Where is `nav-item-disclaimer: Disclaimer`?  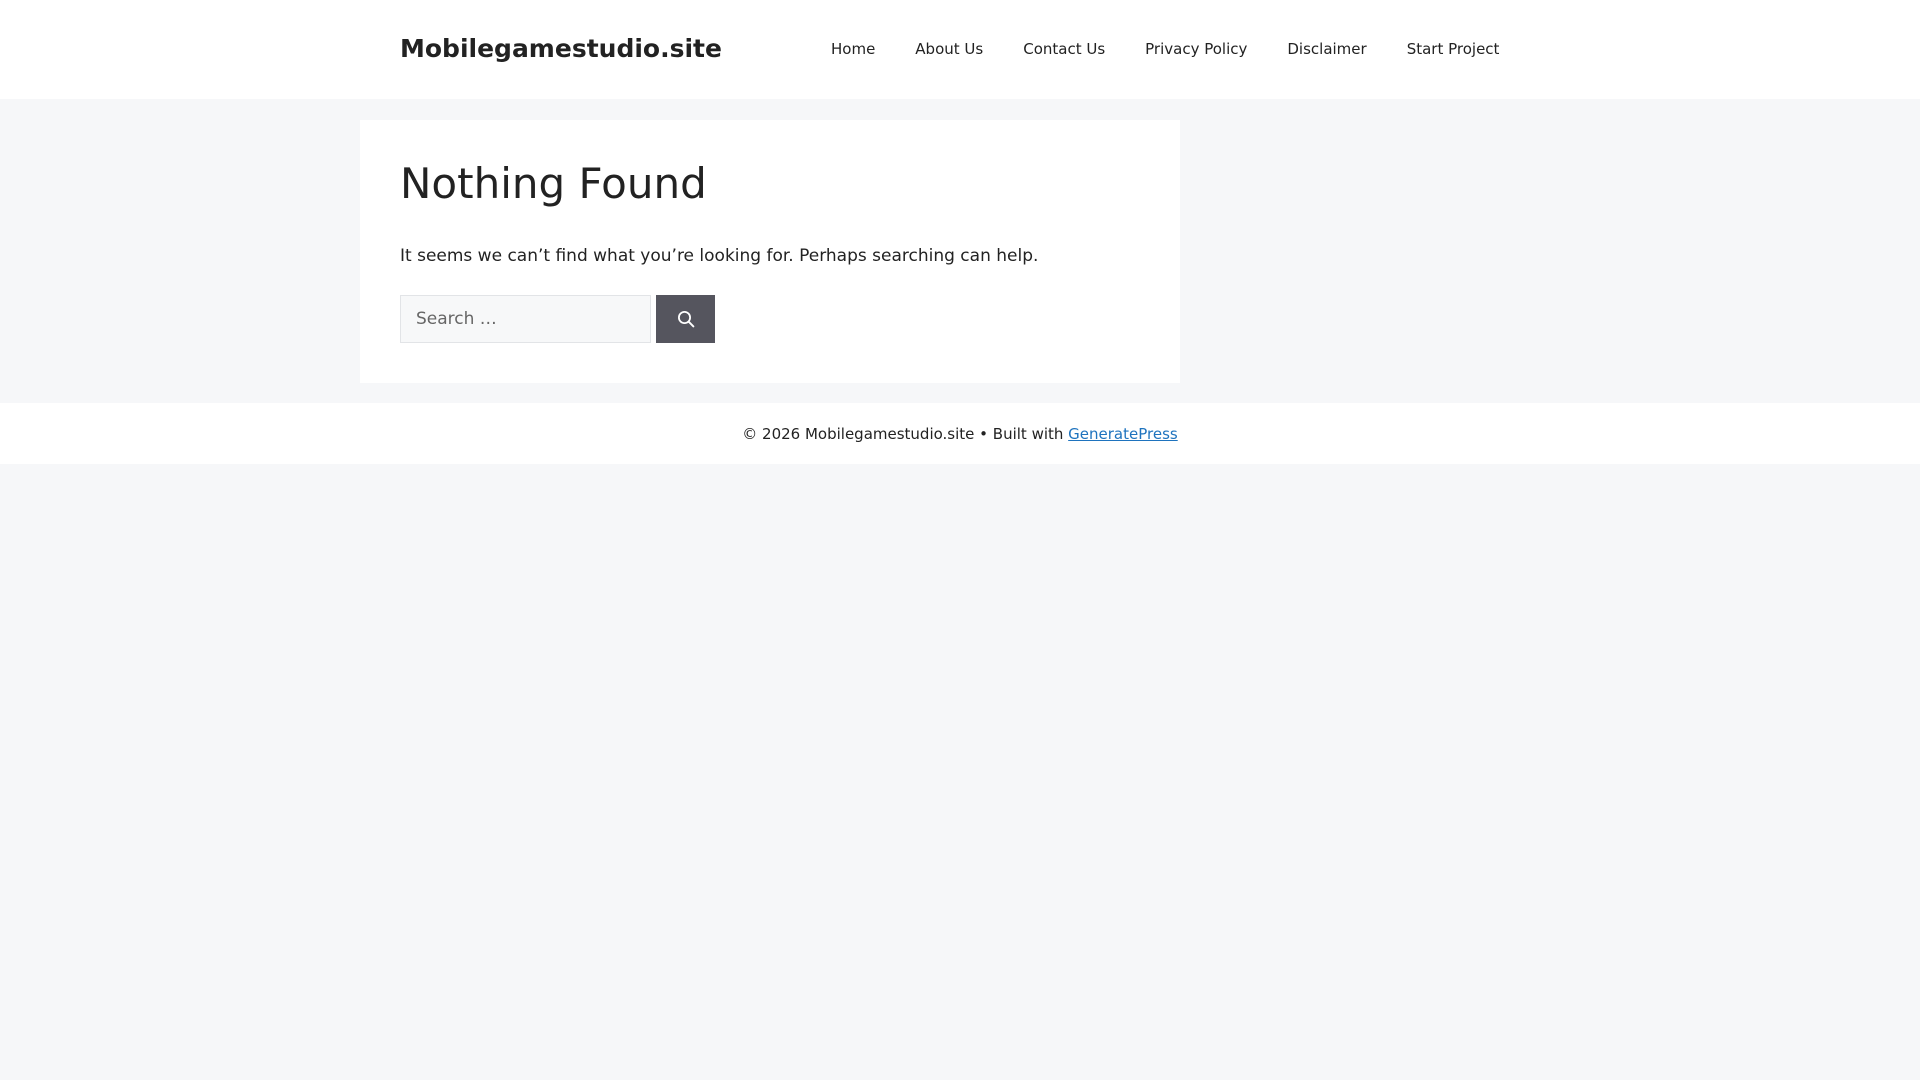
nav-item-disclaimer: Disclaimer is located at coordinates (1326, 49).